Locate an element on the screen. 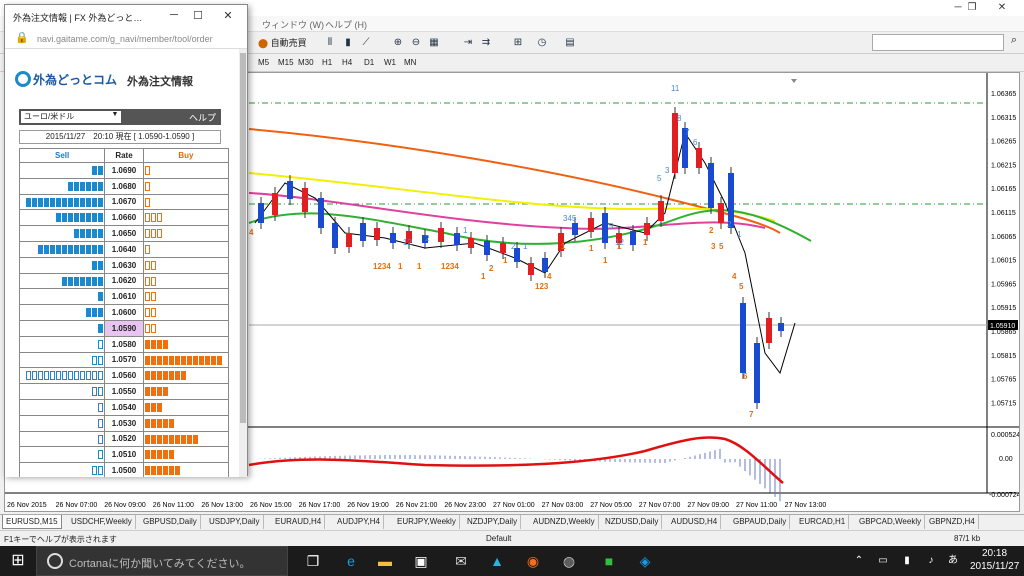 Image resolution: width=1024 pixels, height=576 pixels. popup-maximize-icon: ☐ is located at coordinates (198, 17).